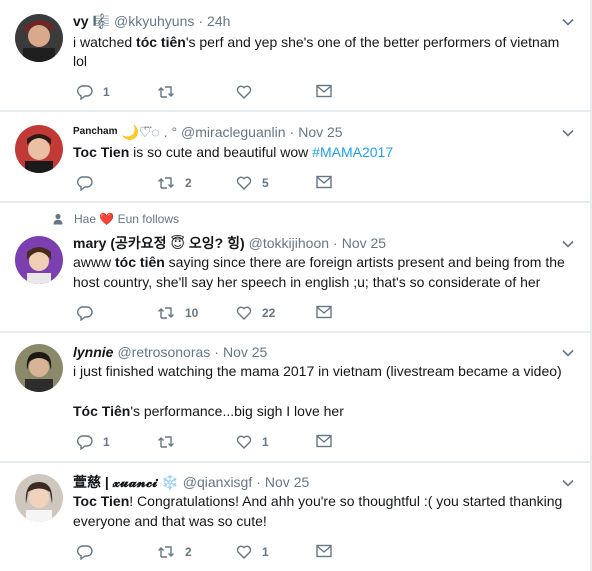 The image size is (592, 571). Describe the element at coordinates (218, 21) in the screenshot. I see `timestamp: 24h` at that location.